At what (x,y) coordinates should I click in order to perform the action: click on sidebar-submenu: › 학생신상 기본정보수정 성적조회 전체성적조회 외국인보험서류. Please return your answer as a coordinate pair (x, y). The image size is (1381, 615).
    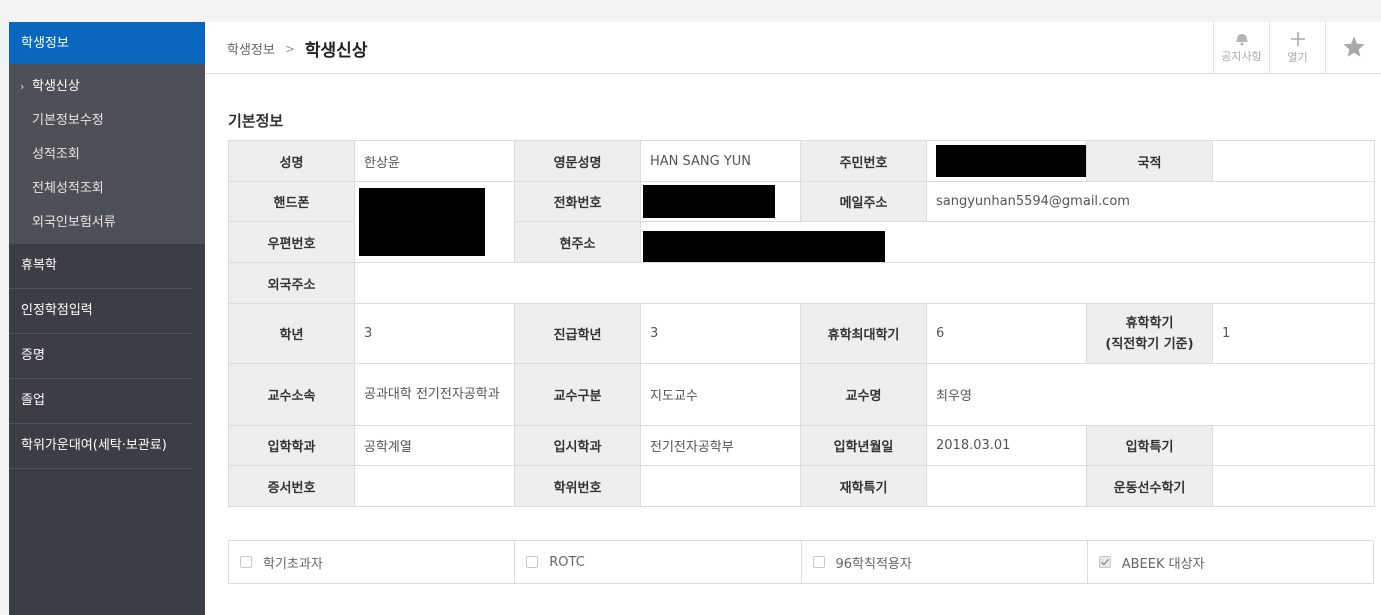
    Looking at the image, I should click on (107, 154).